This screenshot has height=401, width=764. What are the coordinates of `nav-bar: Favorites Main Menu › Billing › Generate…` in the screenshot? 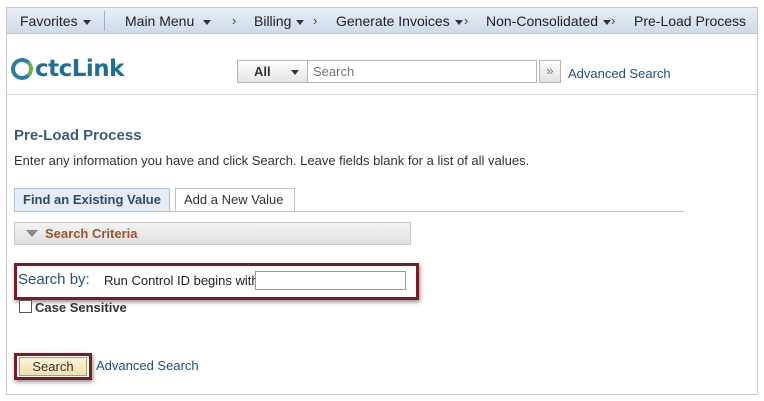 It's located at (382, 21).